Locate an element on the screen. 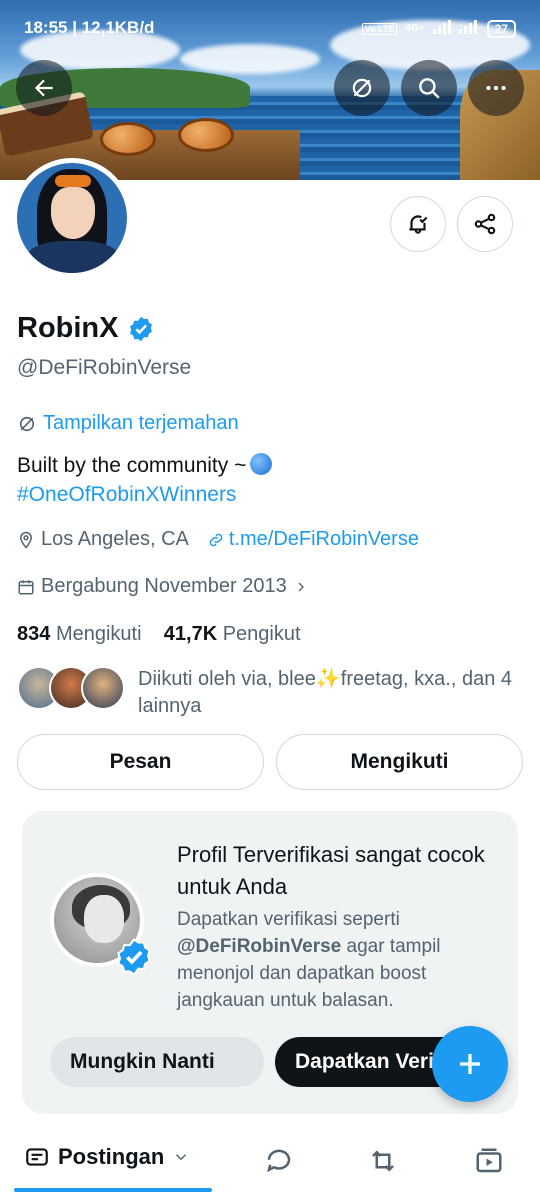 This screenshot has height=1200, width=540. more-icon is located at coordinates (496, 88).